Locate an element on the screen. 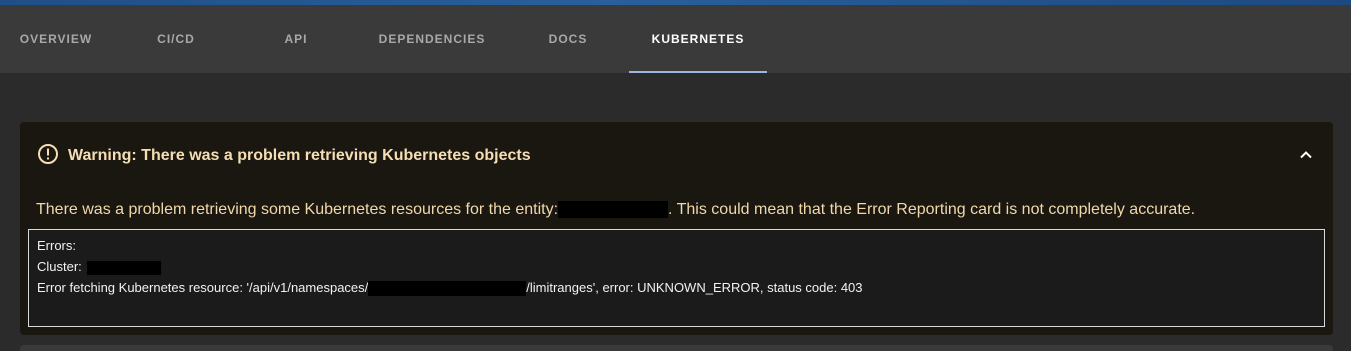 The width and height of the screenshot is (1351, 351). cluster-label: Cluster: is located at coordinates (59, 266).